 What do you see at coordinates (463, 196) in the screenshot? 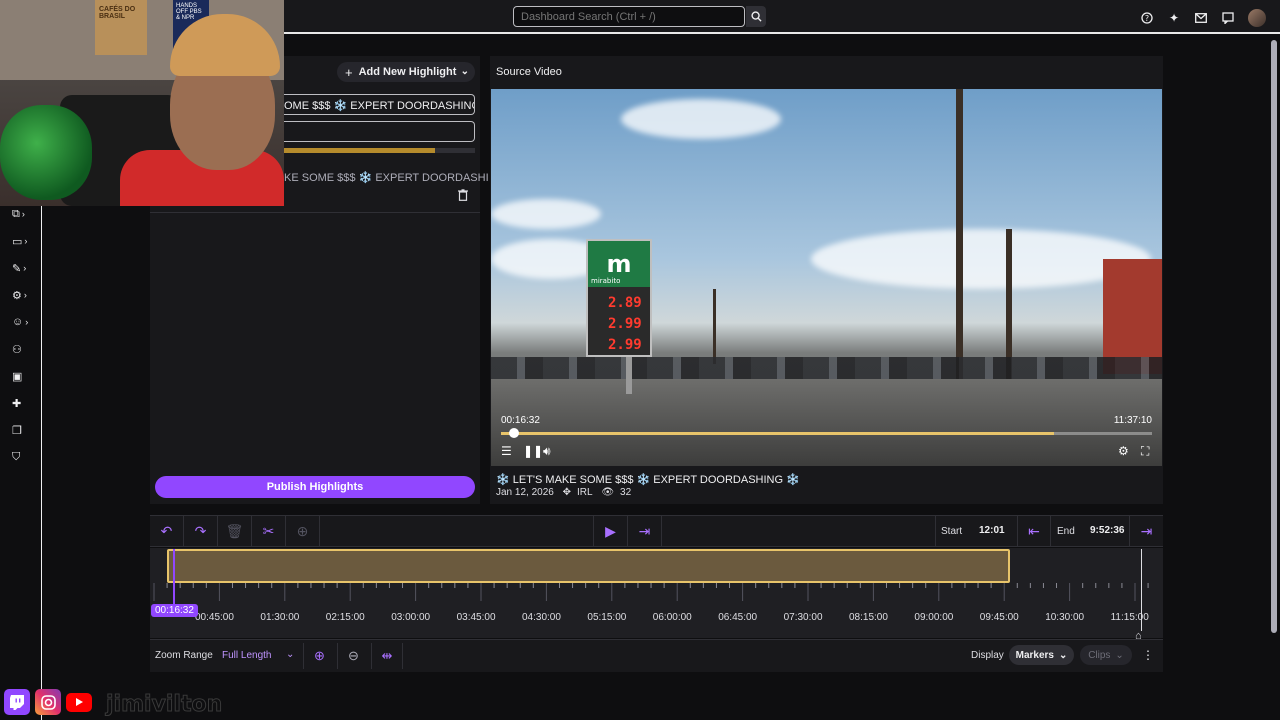
I see `delete-highlight-button` at bounding box center [463, 196].